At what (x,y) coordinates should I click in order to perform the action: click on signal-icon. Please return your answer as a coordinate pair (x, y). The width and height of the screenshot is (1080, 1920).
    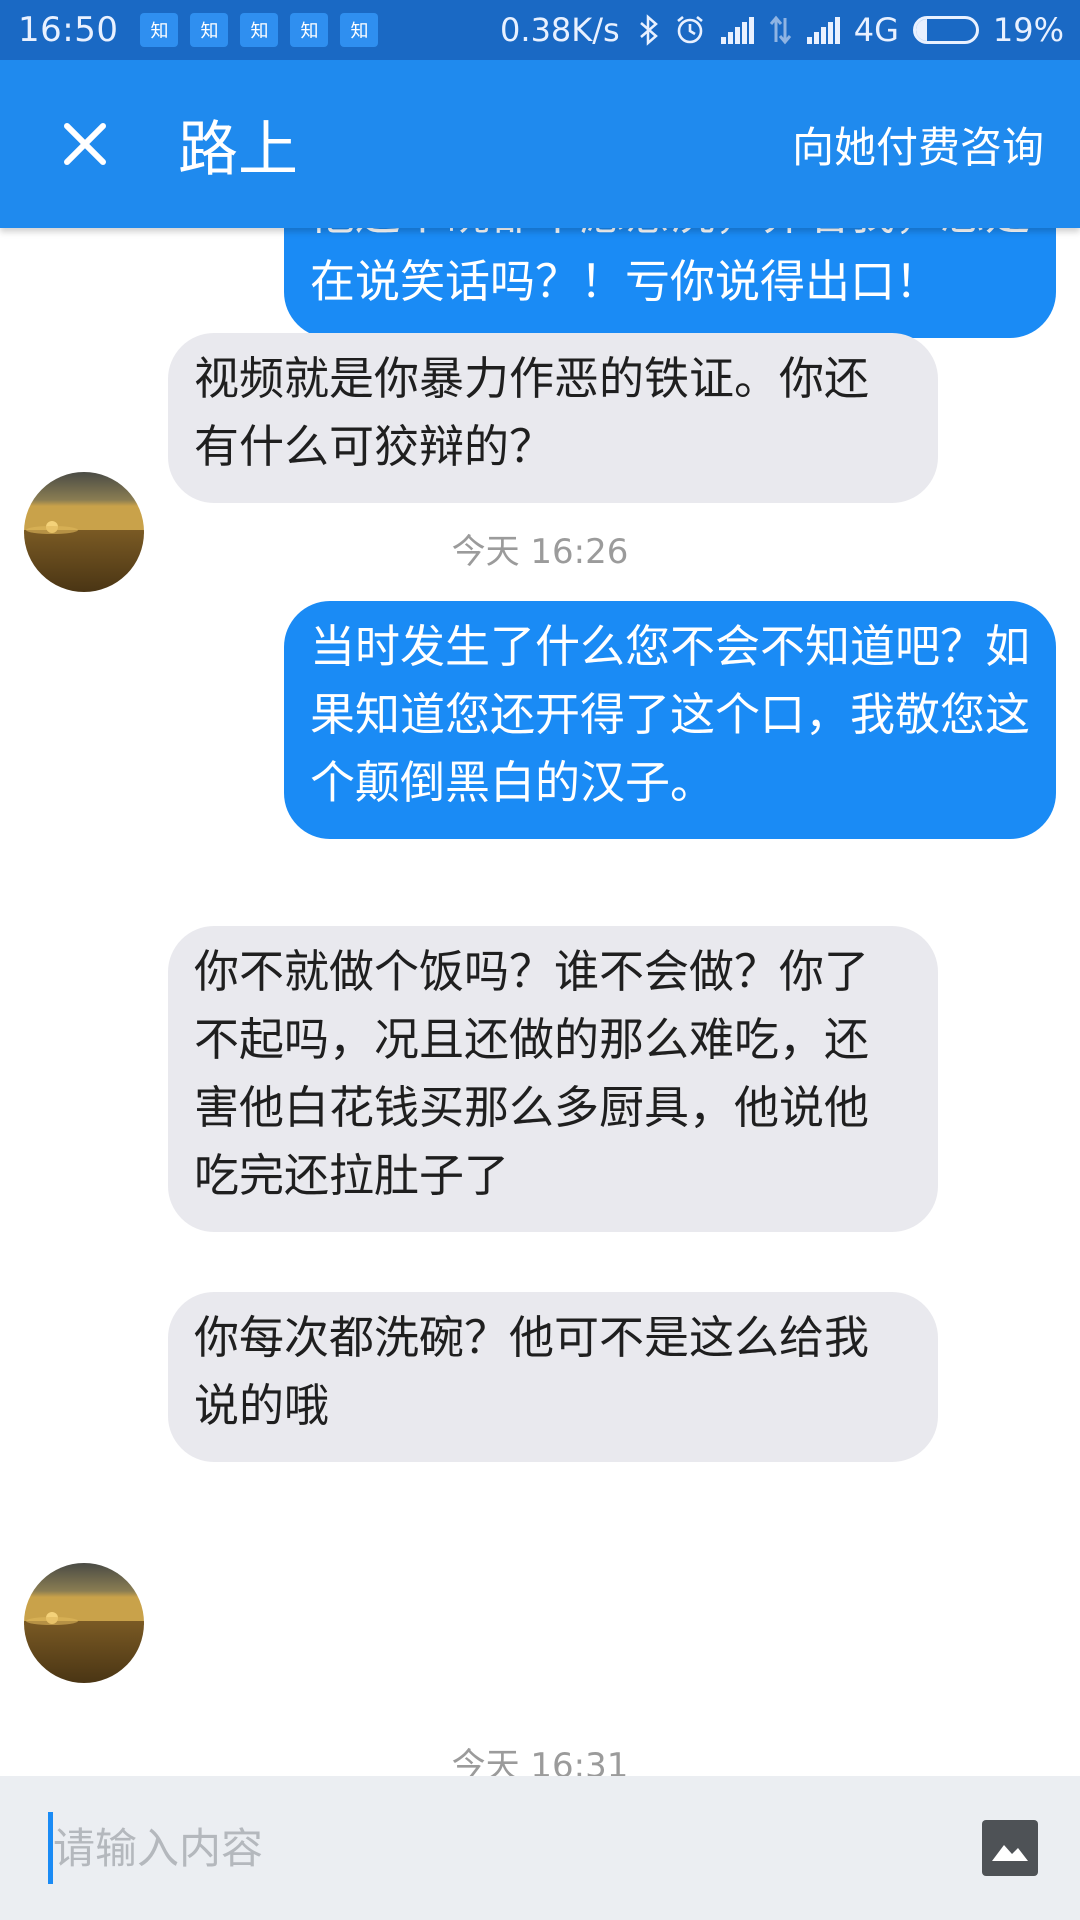
    Looking at the image, I should click on (737, 30).